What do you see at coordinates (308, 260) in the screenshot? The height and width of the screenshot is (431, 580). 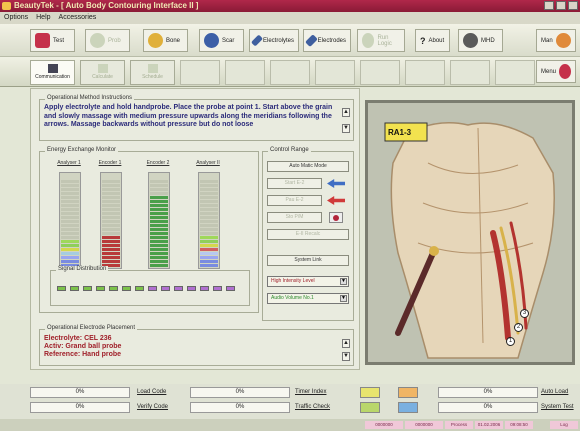 I see `system-link-button: System Link` at bounding box center [308, 260].